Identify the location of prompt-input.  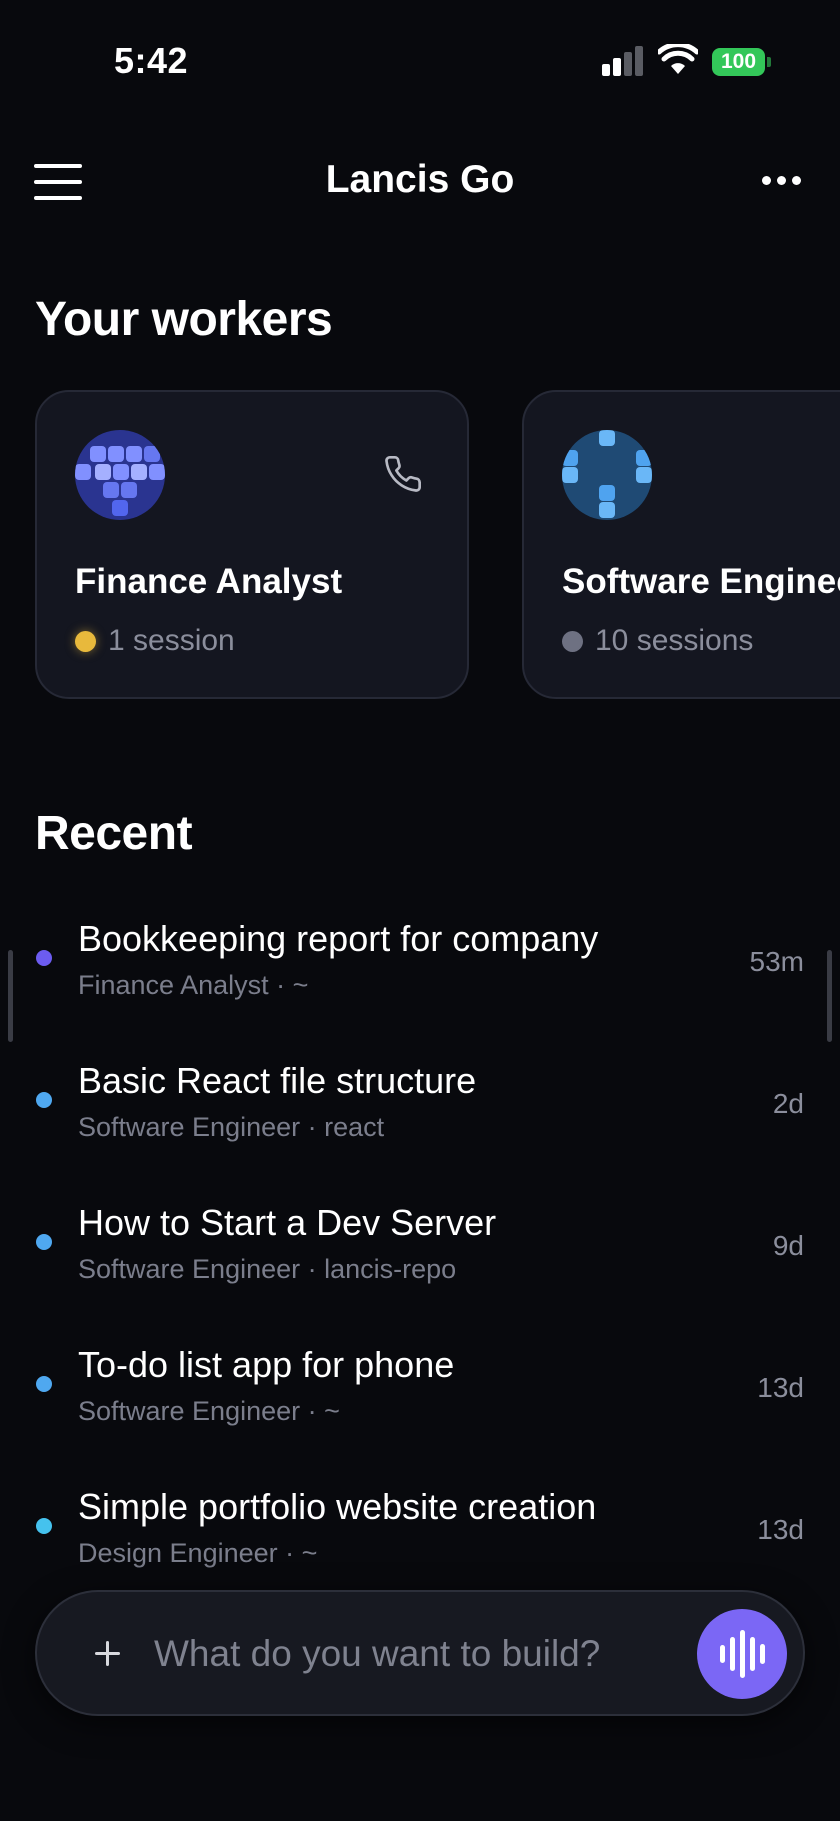
(379, 1654).